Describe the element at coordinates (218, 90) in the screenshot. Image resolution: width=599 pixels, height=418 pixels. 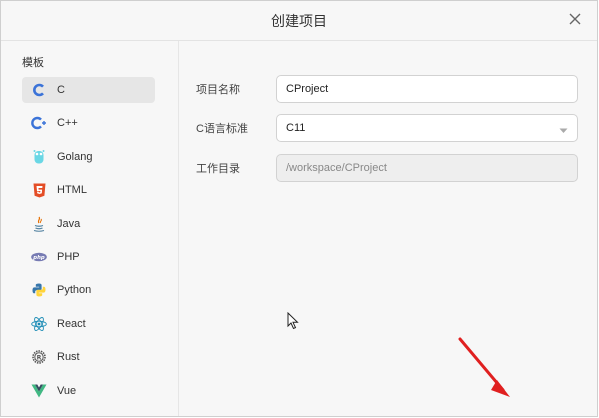
I see `project-name-label: 项目名称` at that location.